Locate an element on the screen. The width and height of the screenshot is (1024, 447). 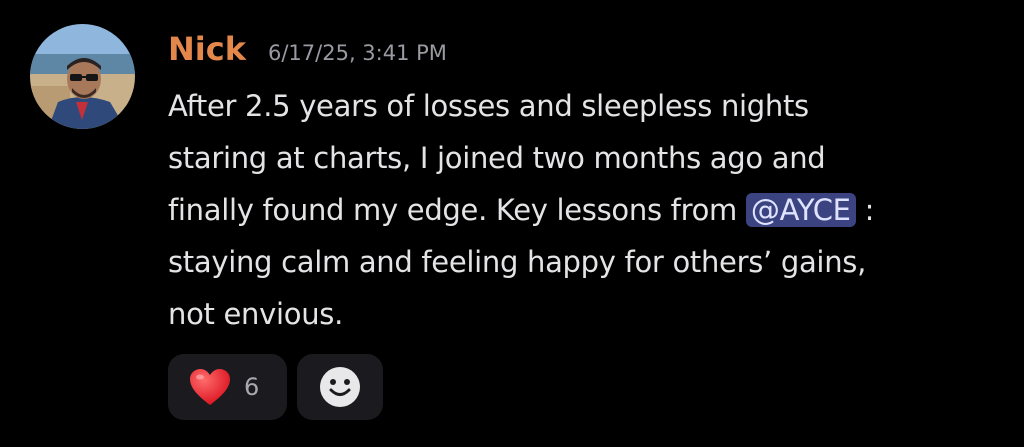
message-timestamp: 6/17/25, 3:41 PM is located at coordinates (357, 53).